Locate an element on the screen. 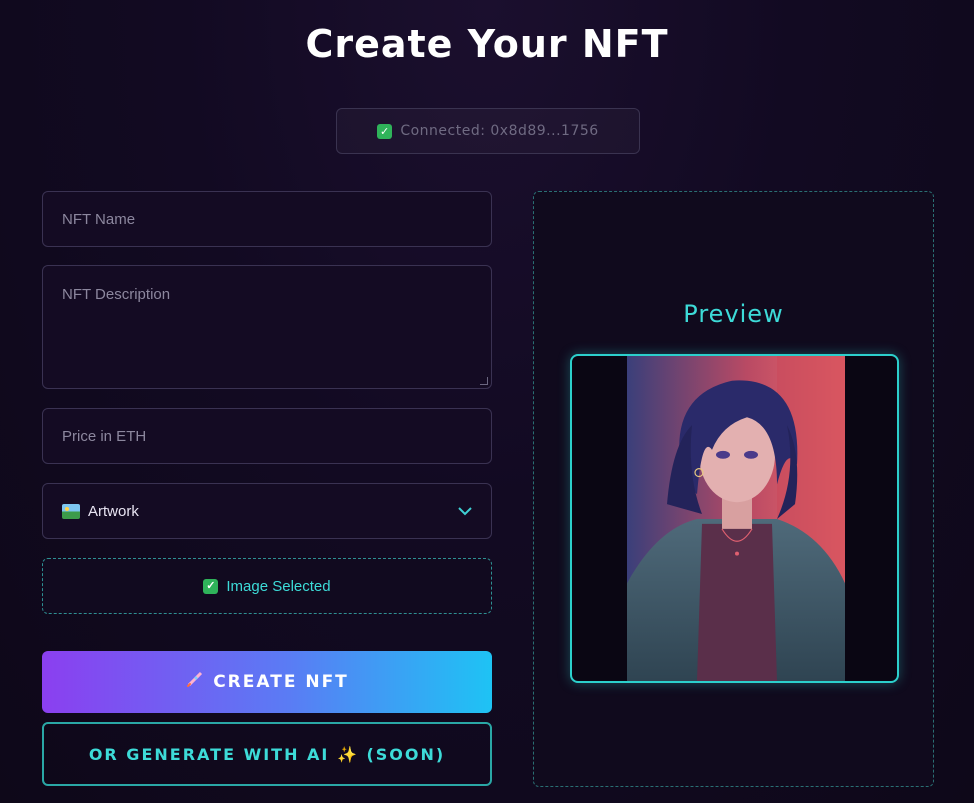 Image resolution: width=974 pixels, height=803 pixels. wallet-status-text: Connected: 0x8d89...1756 is located at coordinates (499, 131).